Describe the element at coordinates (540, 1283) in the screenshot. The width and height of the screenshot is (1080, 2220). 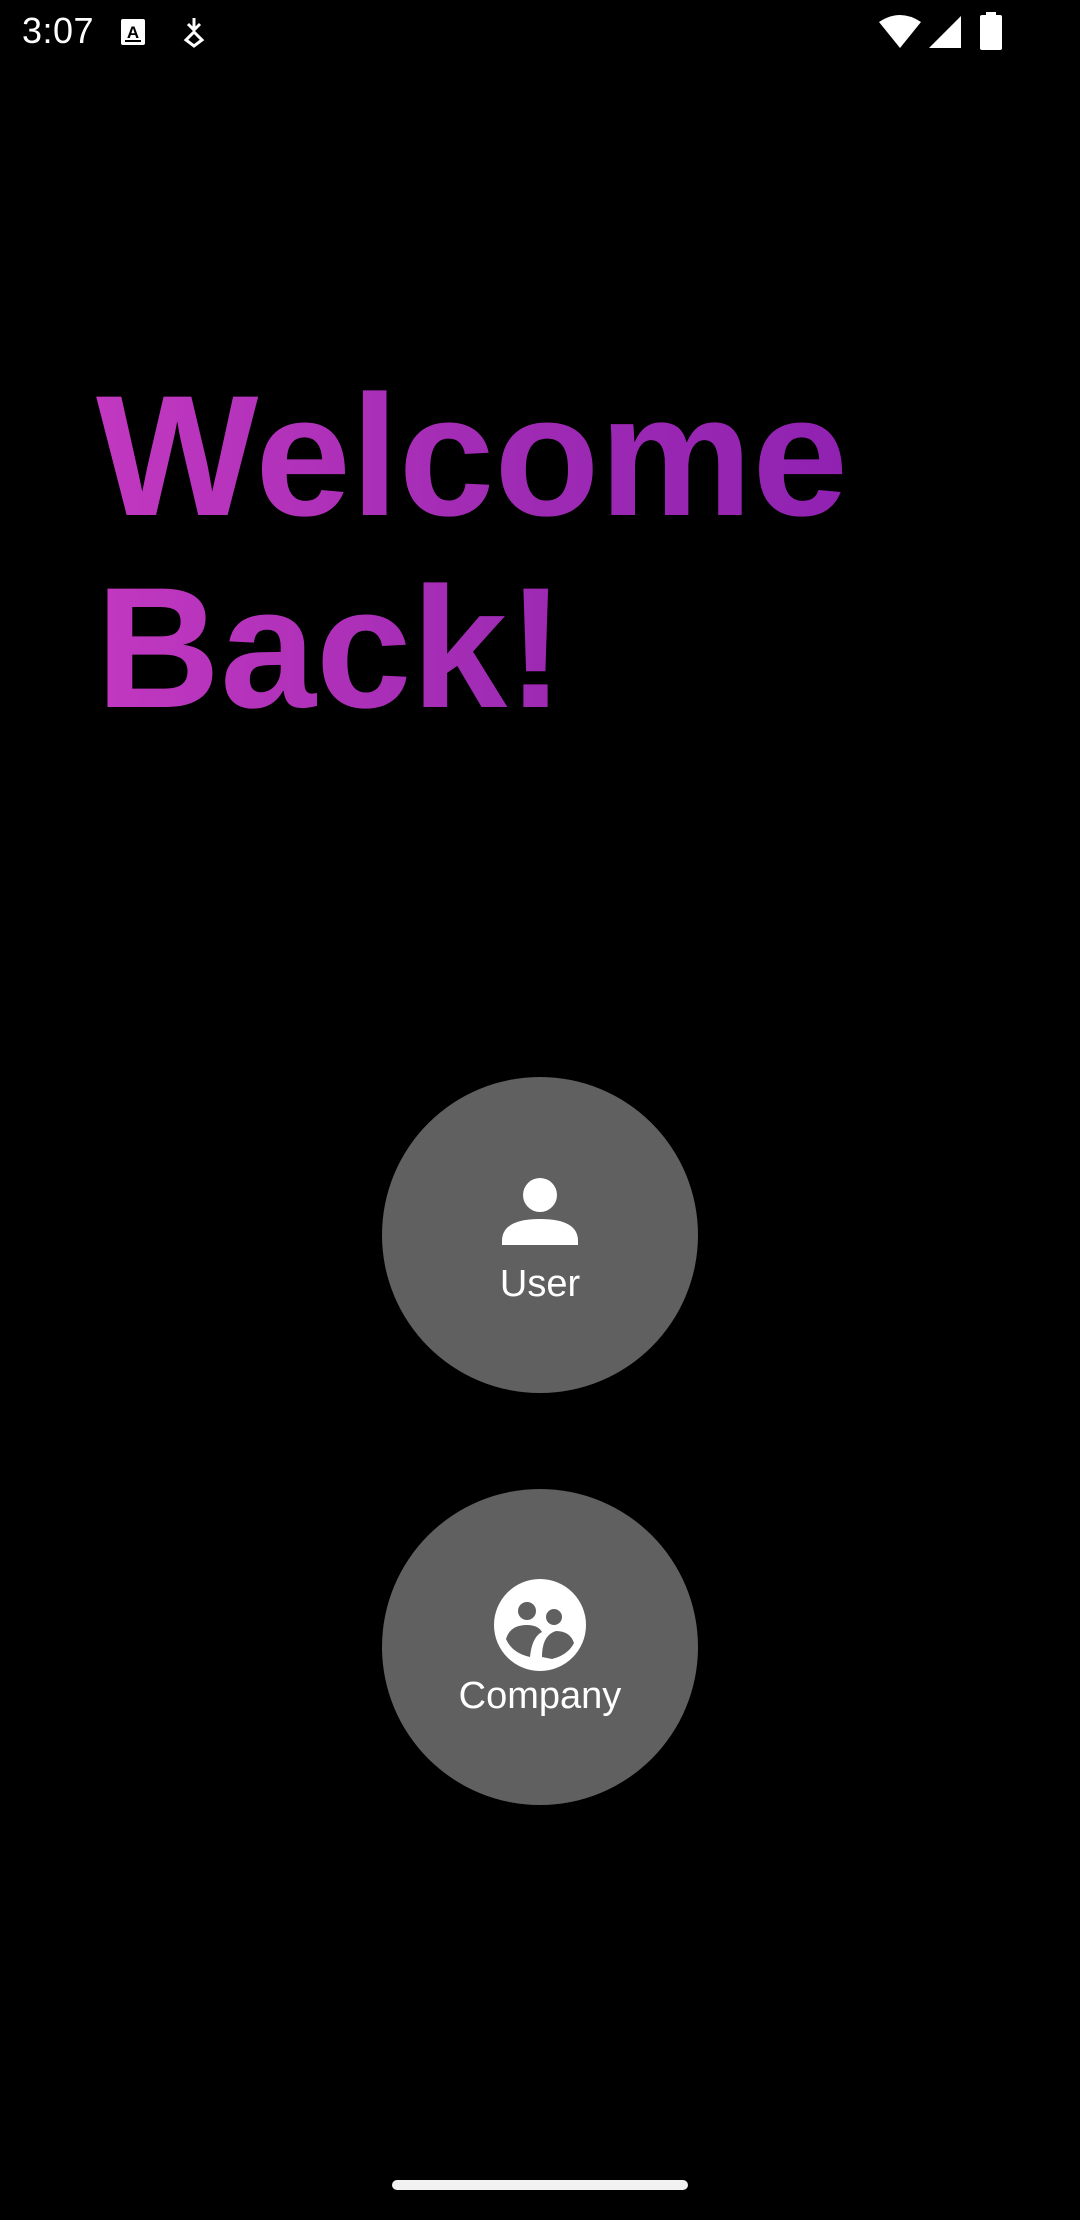
I see `user-label: User` at that location.